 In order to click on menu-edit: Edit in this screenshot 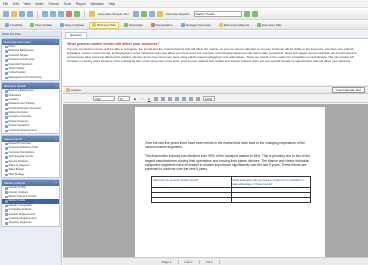, I will do `click(16, 4)`.